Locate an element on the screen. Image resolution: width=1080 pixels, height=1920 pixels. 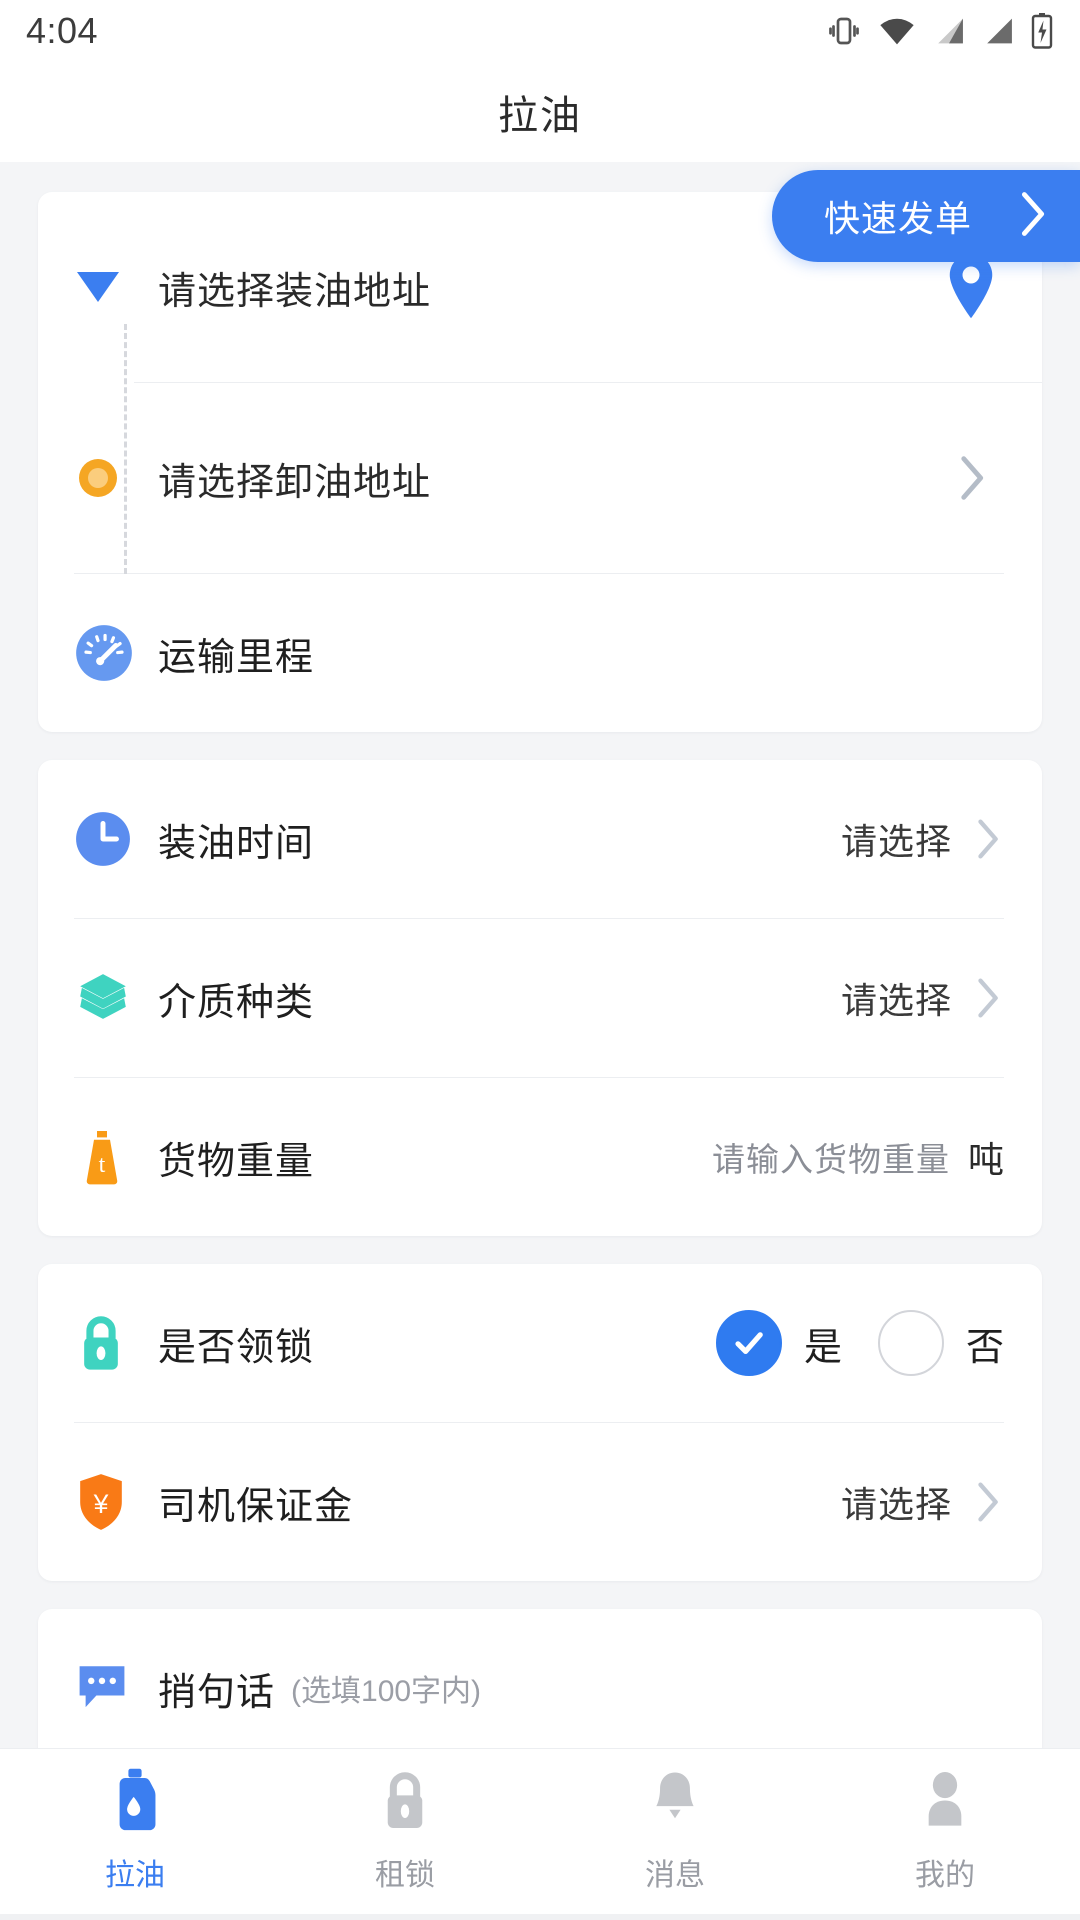
title-bar: 拉油 is located at coordinates (540, 112).